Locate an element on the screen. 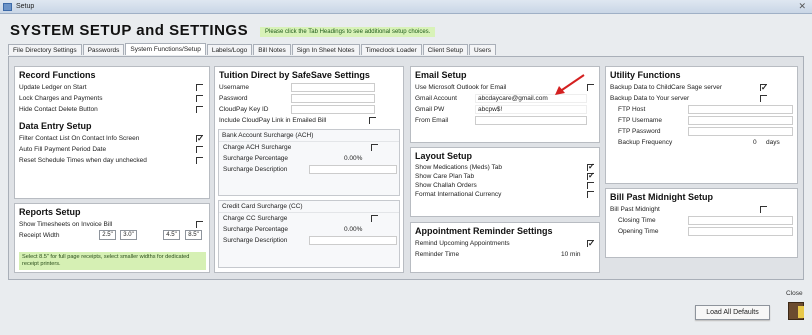 This screenshot has height=335, width=812. cloudpay-keyid-field is located at coordinates (333, 109).